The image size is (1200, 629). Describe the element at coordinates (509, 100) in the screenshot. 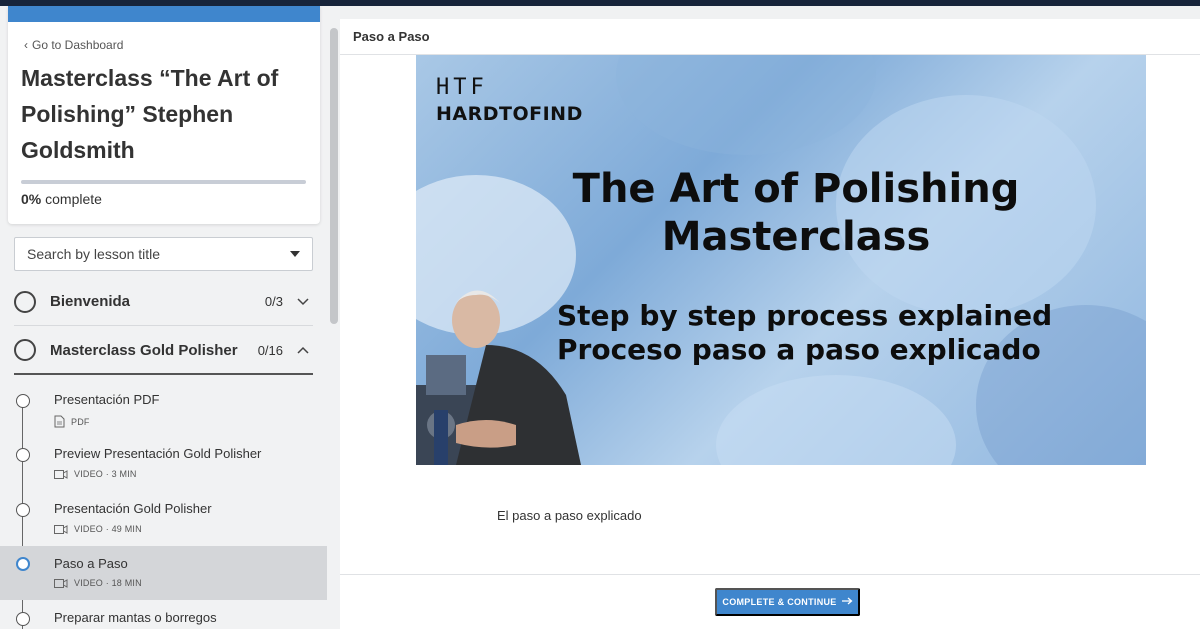

I see `hardtofind-logo: HTF HARDTOFIND` at that location.